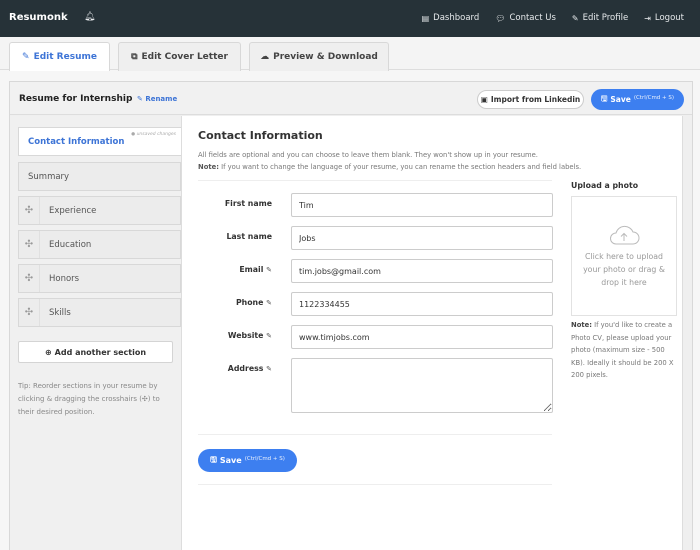  What do you see at coordinates (422, 238) in the screenshot?
I see `last-name-input` at bounding box center [422, 238].